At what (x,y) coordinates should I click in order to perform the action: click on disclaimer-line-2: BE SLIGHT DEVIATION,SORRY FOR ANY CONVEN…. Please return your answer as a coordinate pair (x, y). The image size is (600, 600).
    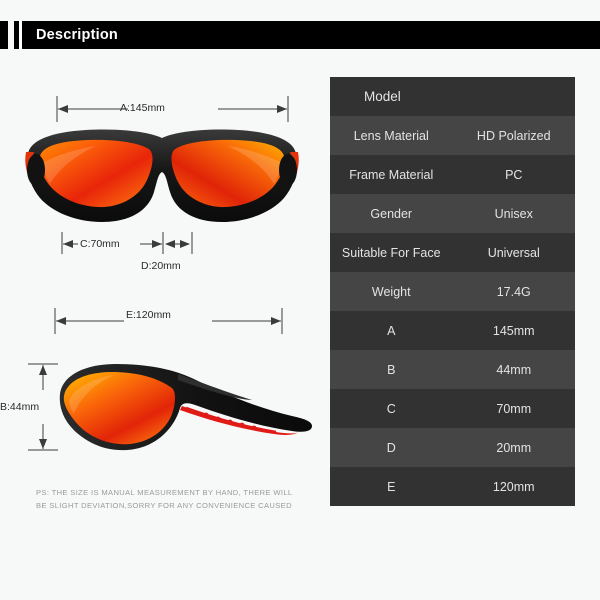
    Looking at the image, I should click on (164, 505).